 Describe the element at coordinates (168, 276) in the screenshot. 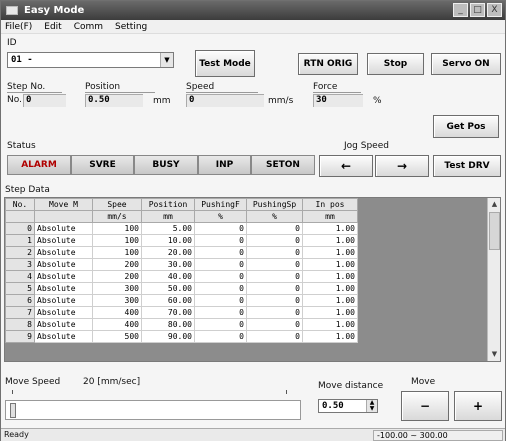

I see `table-cell: 40.00` at that location.